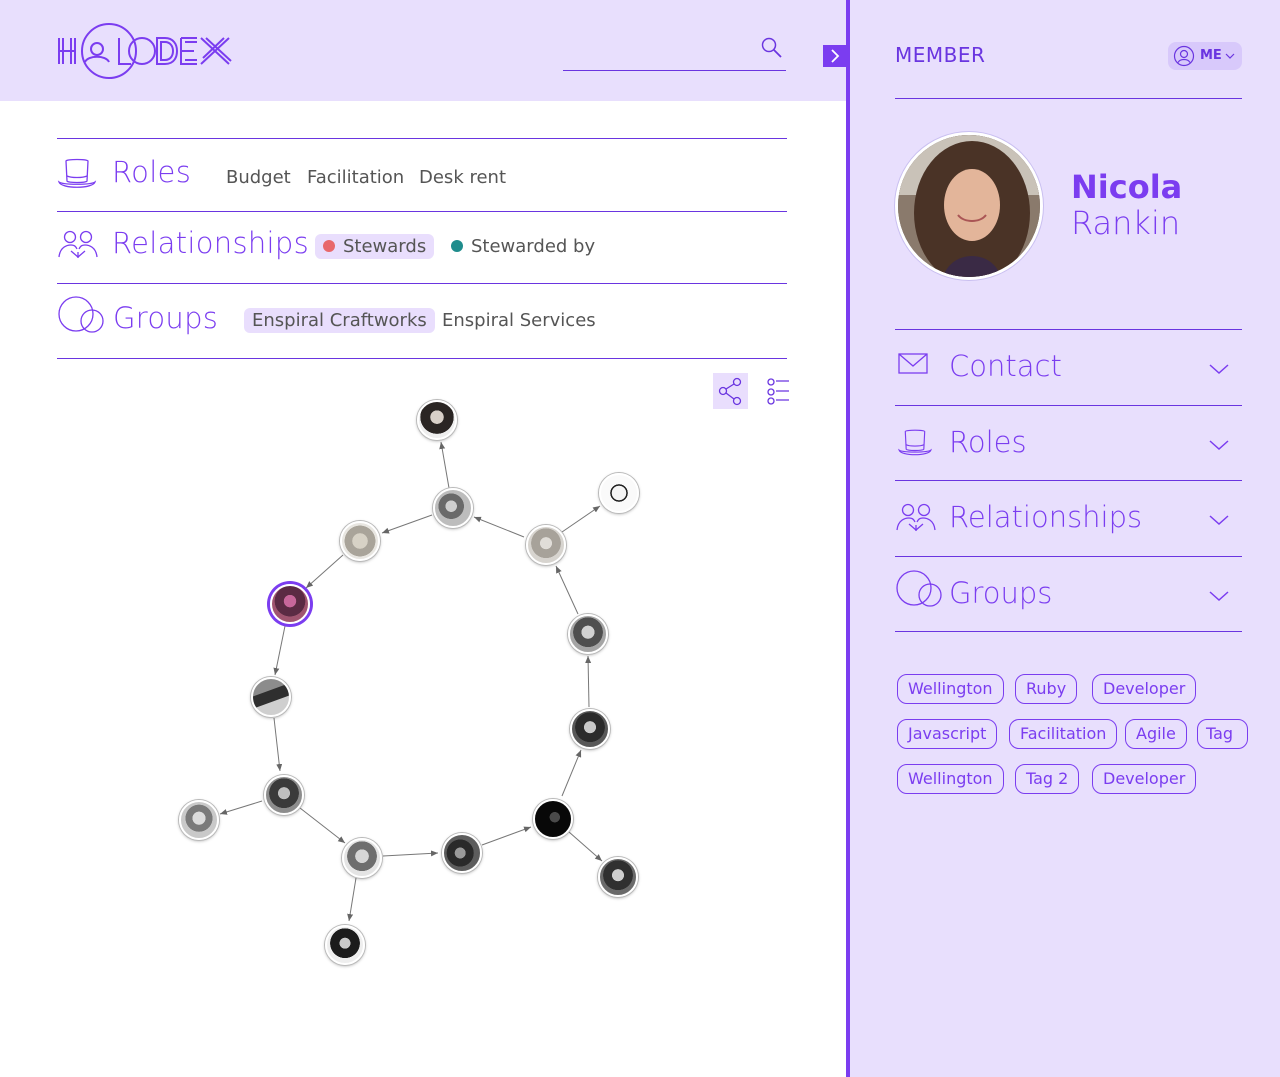 The width and height of the screenshot is (1280, 1077). Describe the element at coordinates (988, 442) in the screenshot. I see `accordion-roles-title: Roles` at that location.